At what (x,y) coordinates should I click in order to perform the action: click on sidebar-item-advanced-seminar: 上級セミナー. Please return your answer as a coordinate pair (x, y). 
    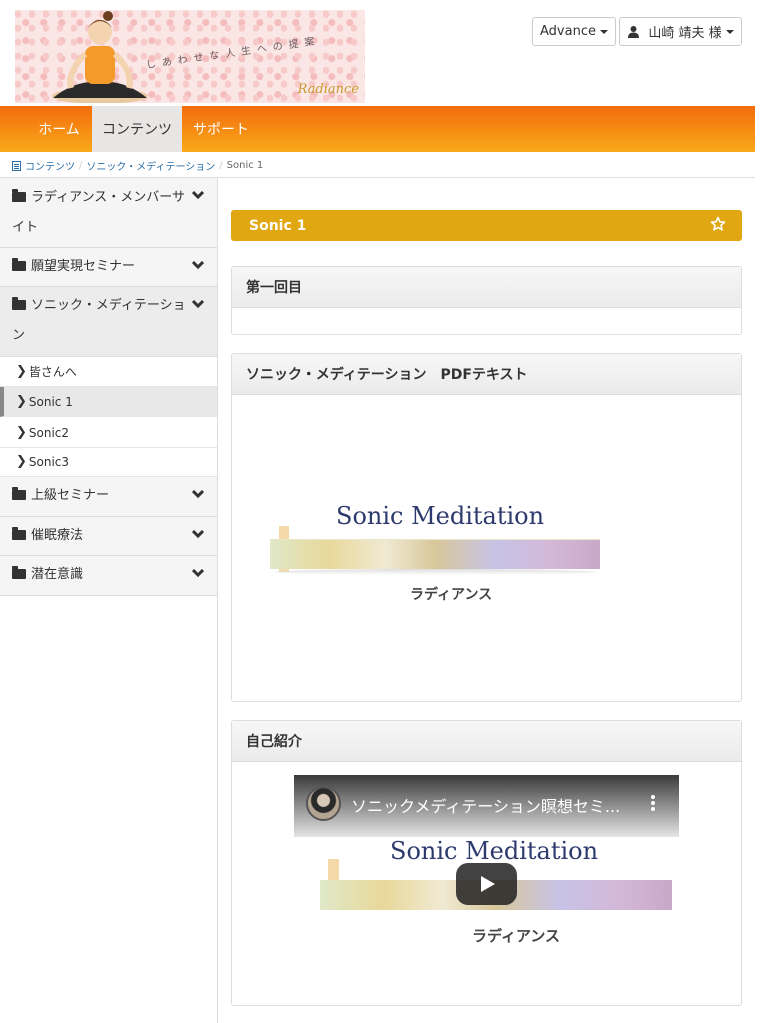
    Looking at the image, I should click on (108, 497).